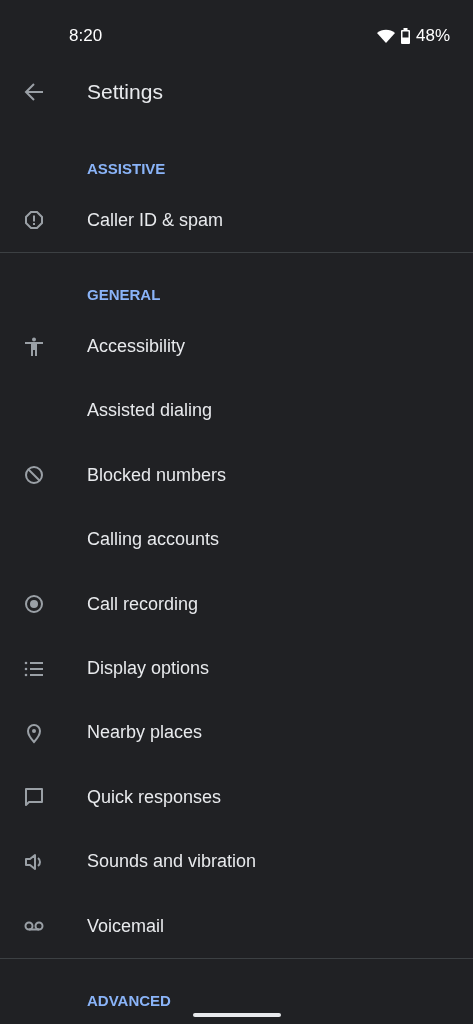 The width and height of the screenshot is (473, 1024). Describe the element at coordinates (236, 861) in the screenshot. I see `settings-item: Sounds and vibration` at that location.